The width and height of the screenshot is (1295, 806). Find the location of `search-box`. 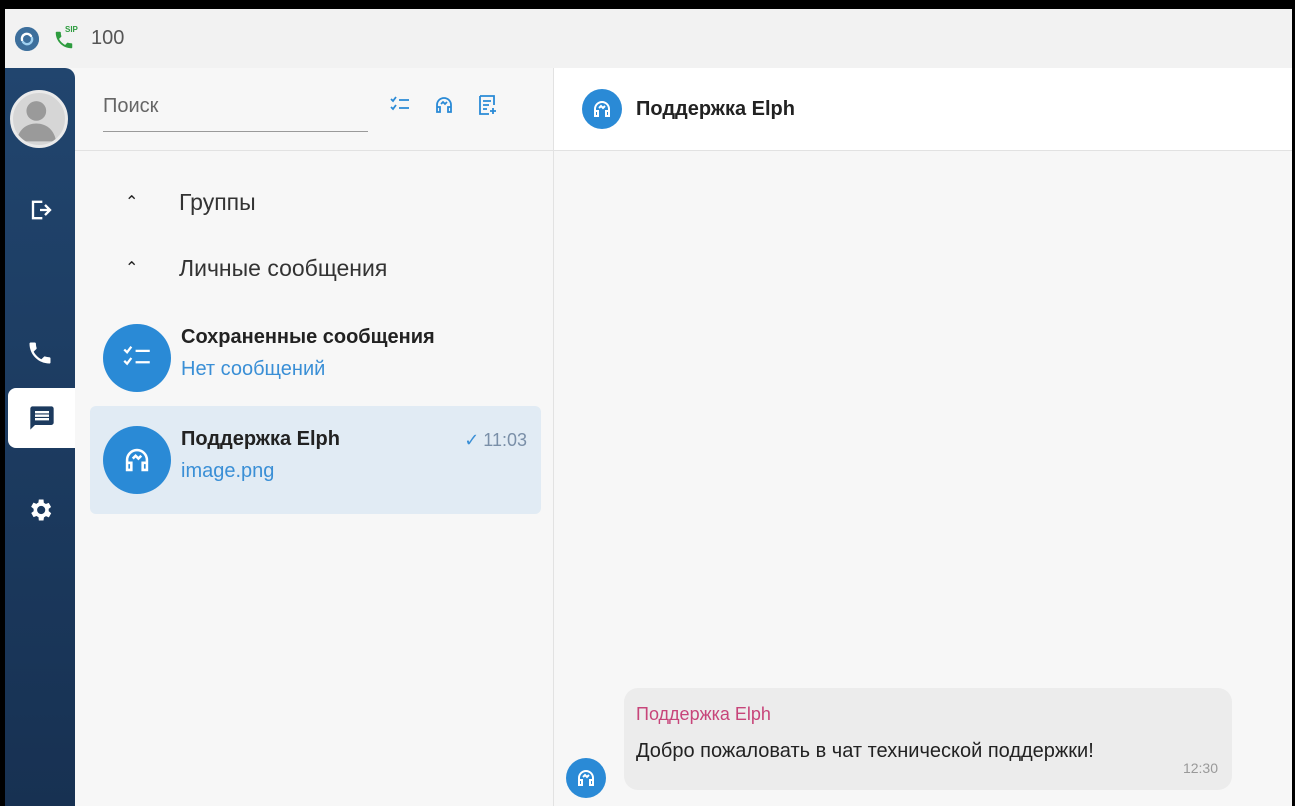

search-box is located at coordinates (235, 109).